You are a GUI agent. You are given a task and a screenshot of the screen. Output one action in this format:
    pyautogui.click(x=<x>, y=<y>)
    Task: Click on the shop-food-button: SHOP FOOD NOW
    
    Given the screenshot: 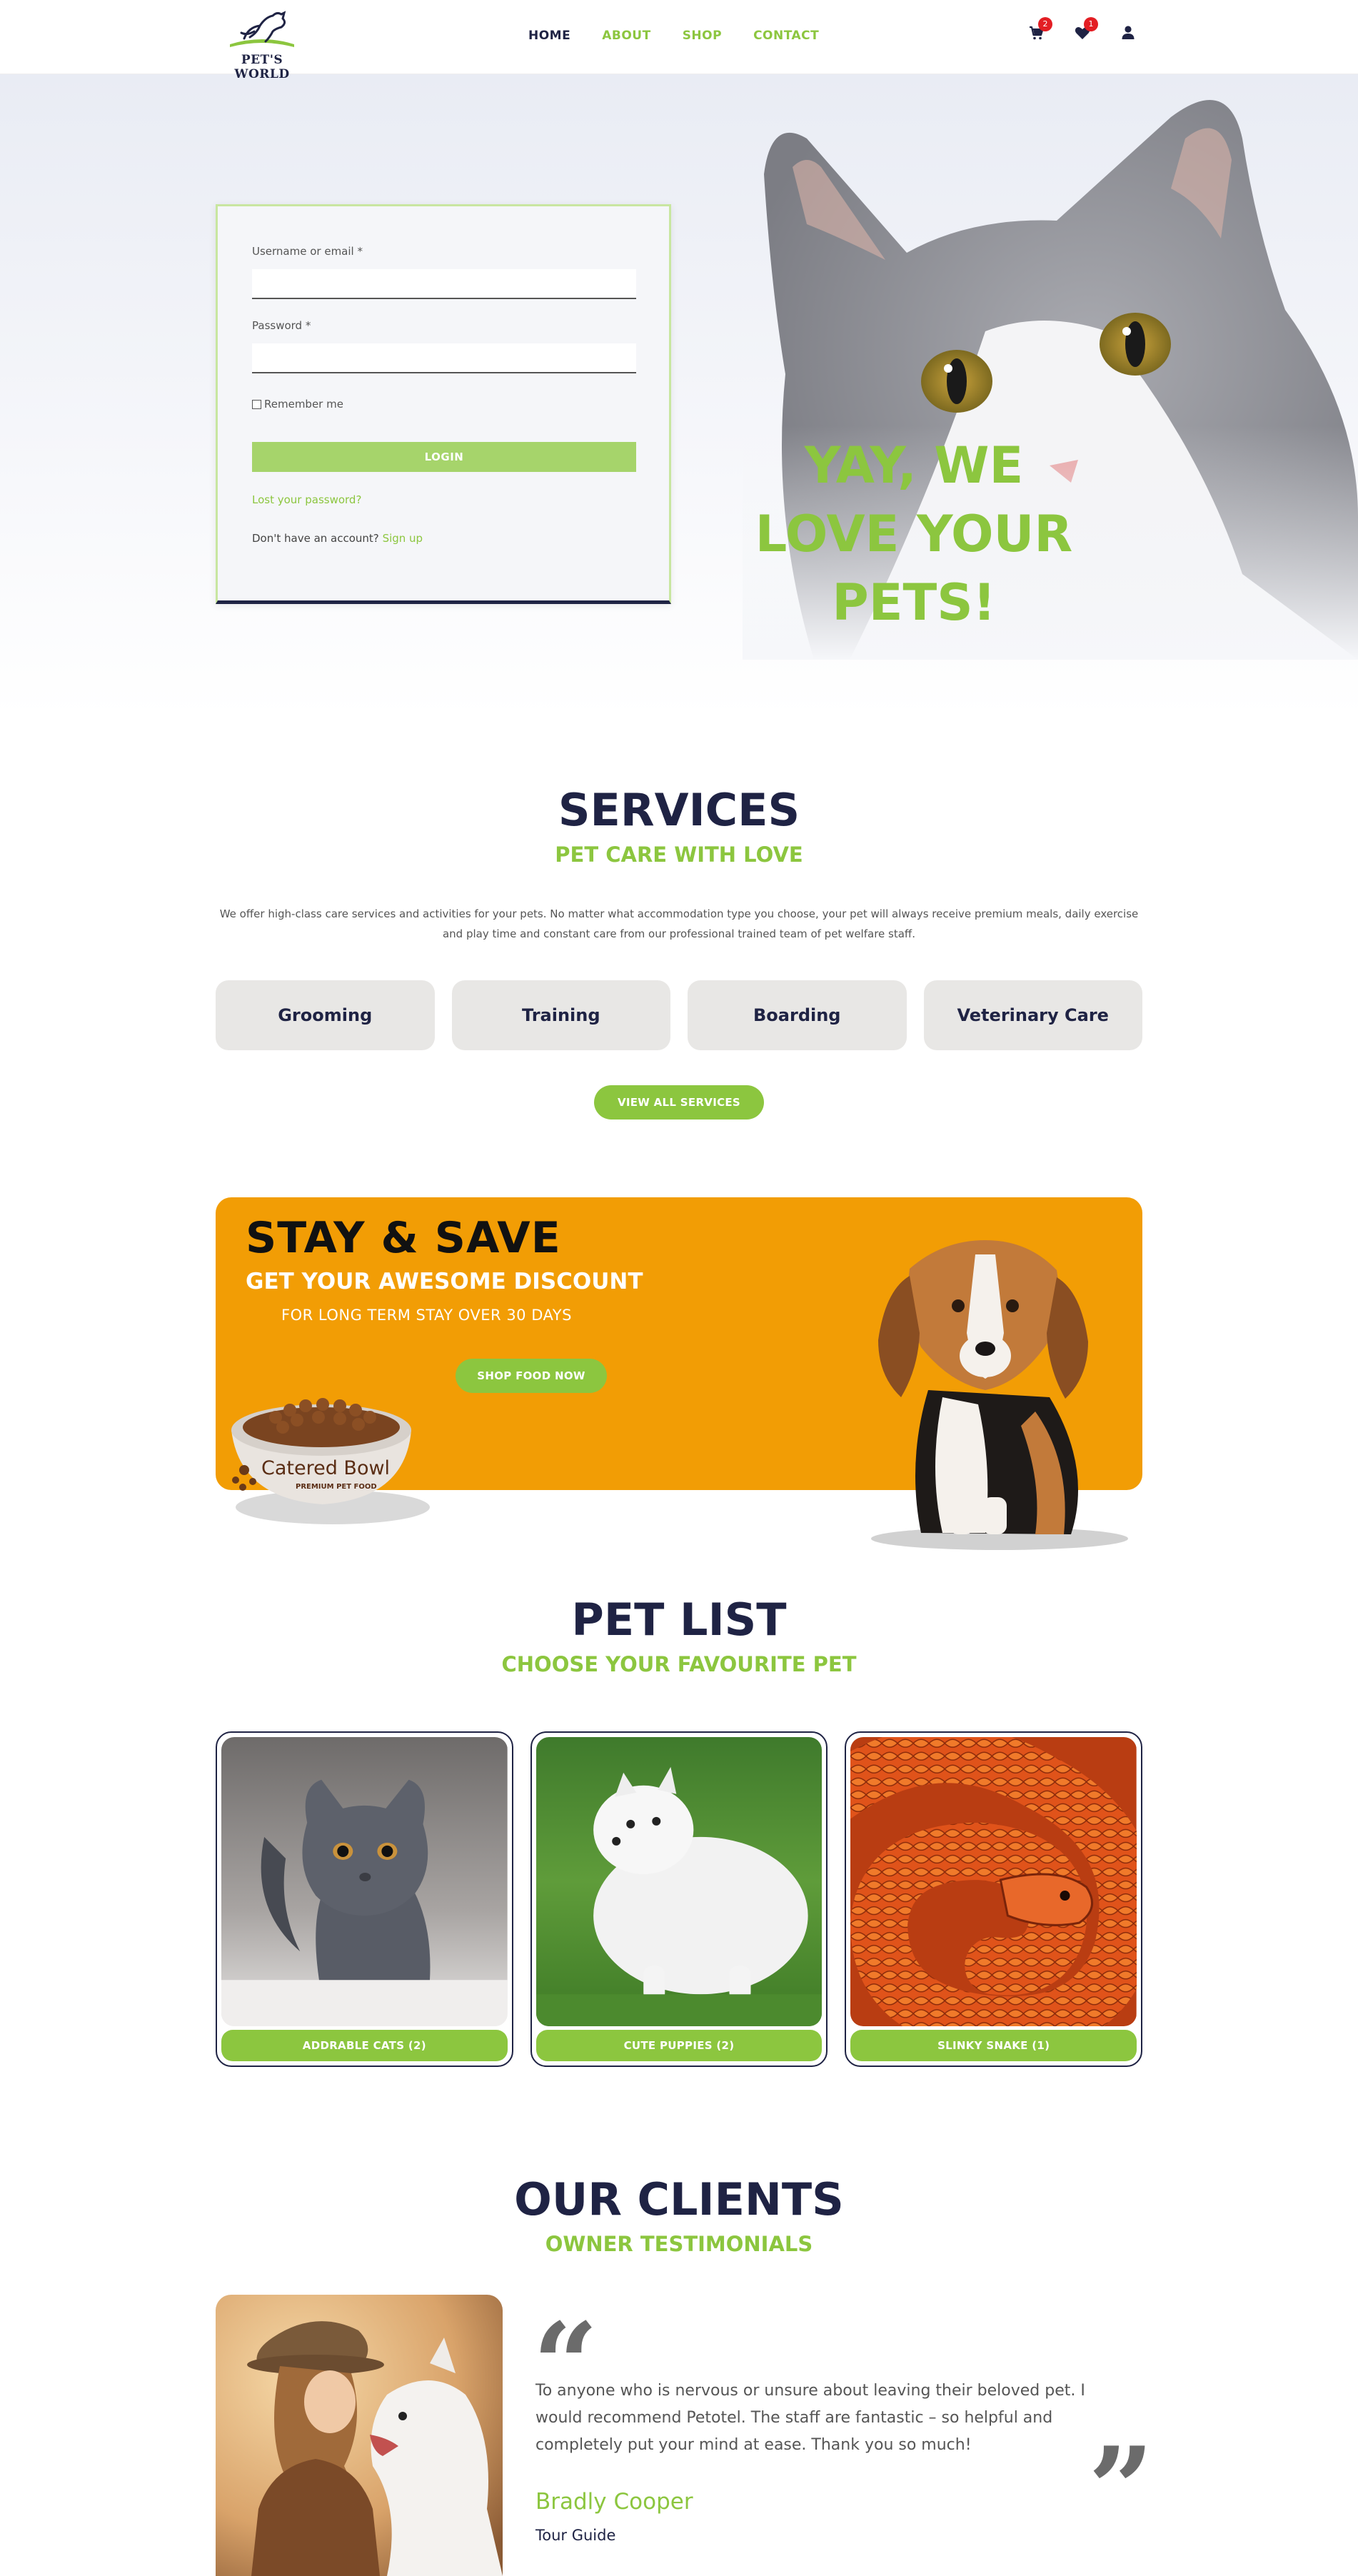 What is the action you would take?
    pyautogui.click(x=531, y=1376)
    